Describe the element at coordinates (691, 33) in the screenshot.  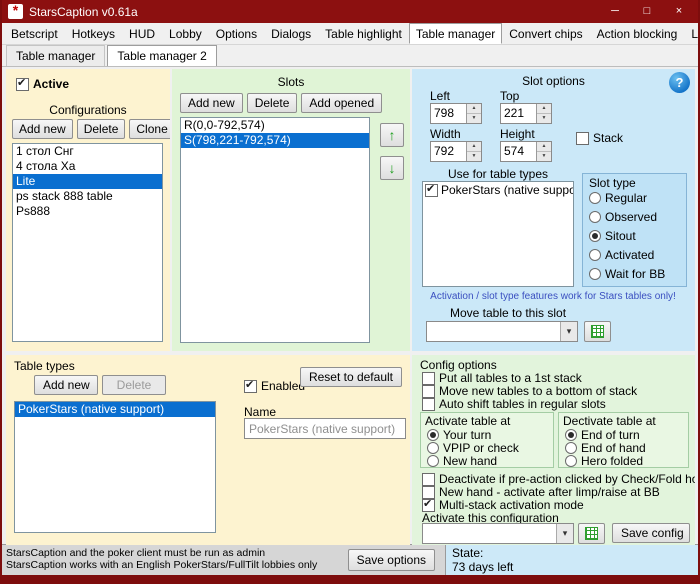
I see `menu-item-license: License` at that location.